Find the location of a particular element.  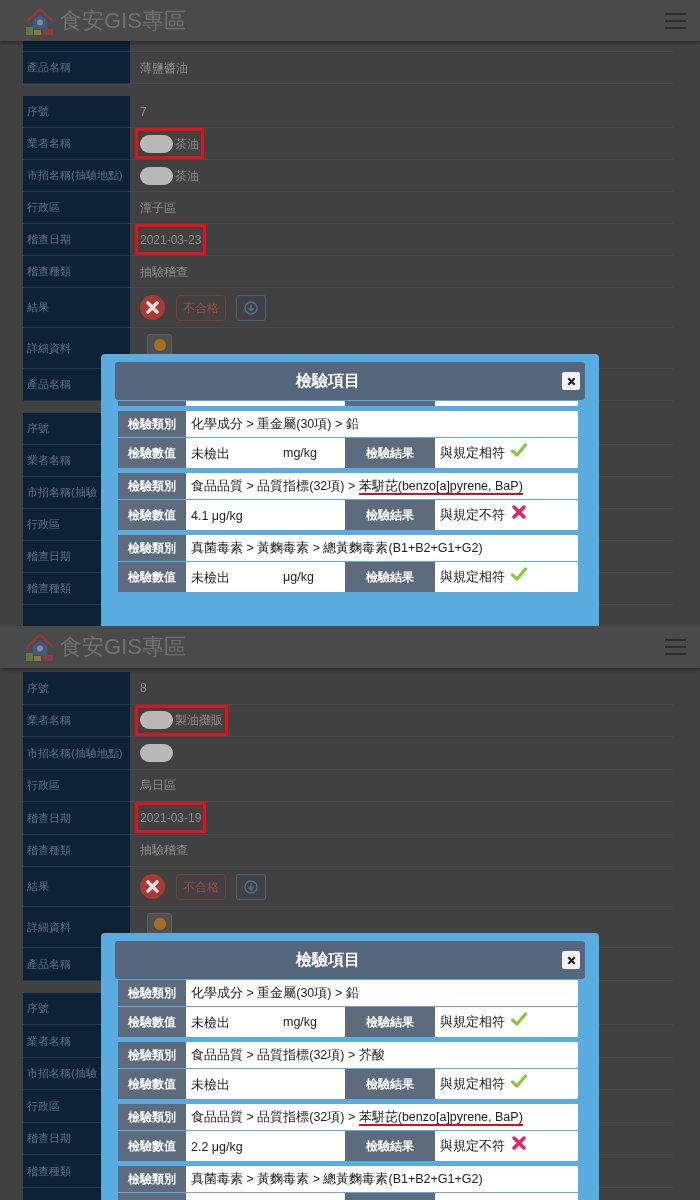

test-value: 2.2 μg/kg is located at coordinates (217, 1147).